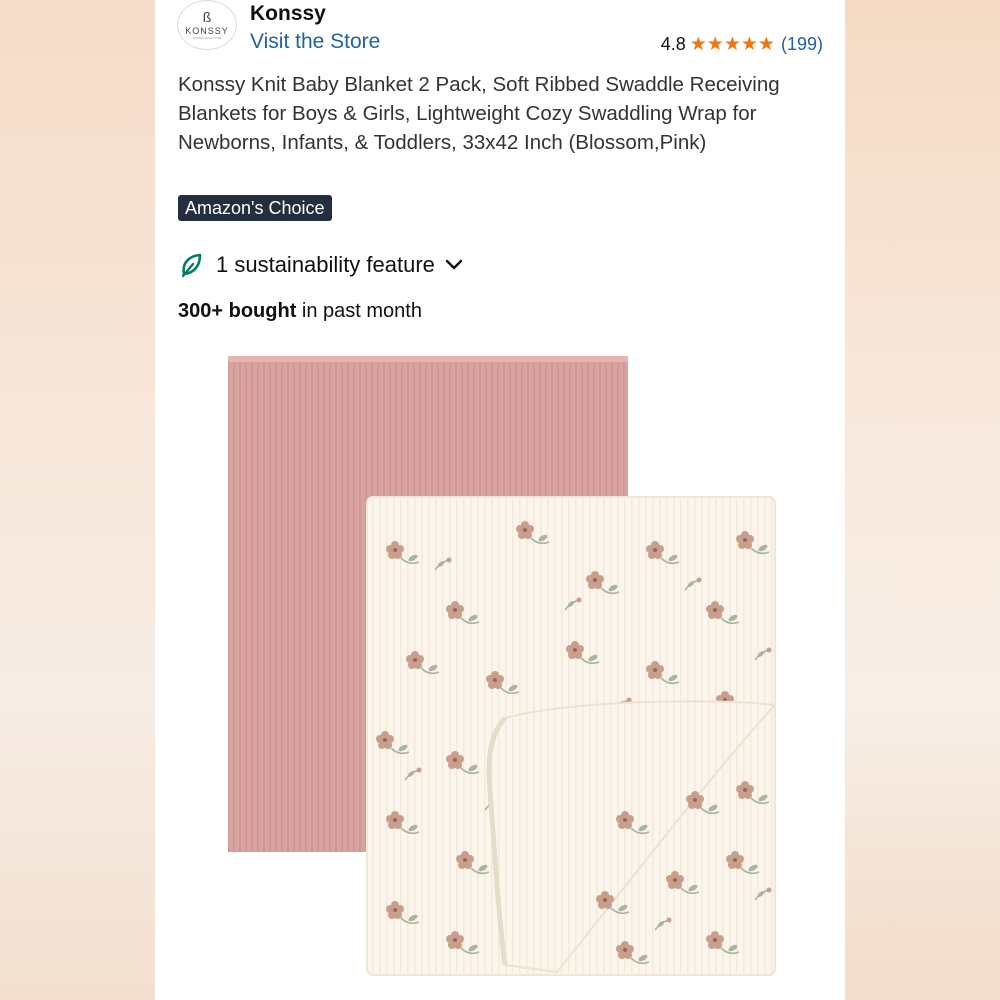  What do you see at coordinates (673, 44) in the screenshot?
I see `rating-value: 4.8` at bounding box center [673, 44].